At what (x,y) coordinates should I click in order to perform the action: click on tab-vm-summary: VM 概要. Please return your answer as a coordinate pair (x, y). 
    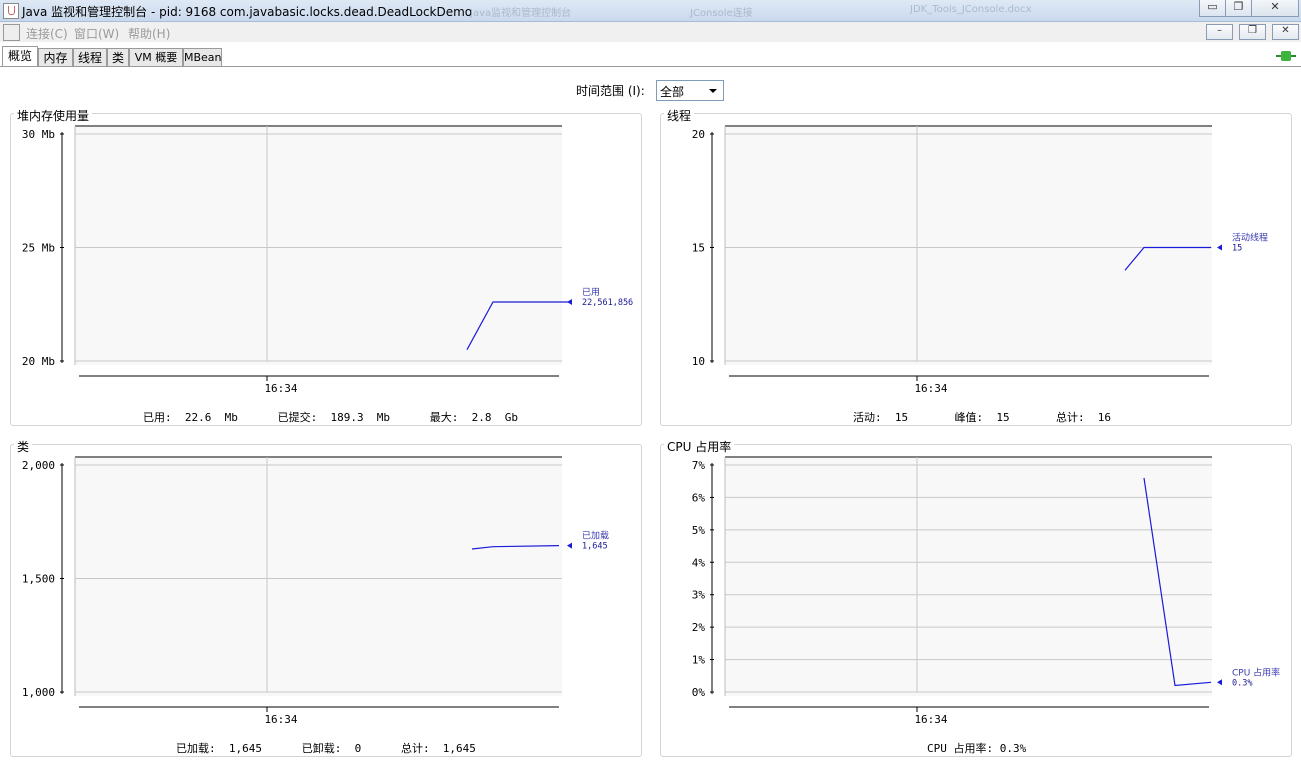
    Looking at the image, I should click on (156, 57).